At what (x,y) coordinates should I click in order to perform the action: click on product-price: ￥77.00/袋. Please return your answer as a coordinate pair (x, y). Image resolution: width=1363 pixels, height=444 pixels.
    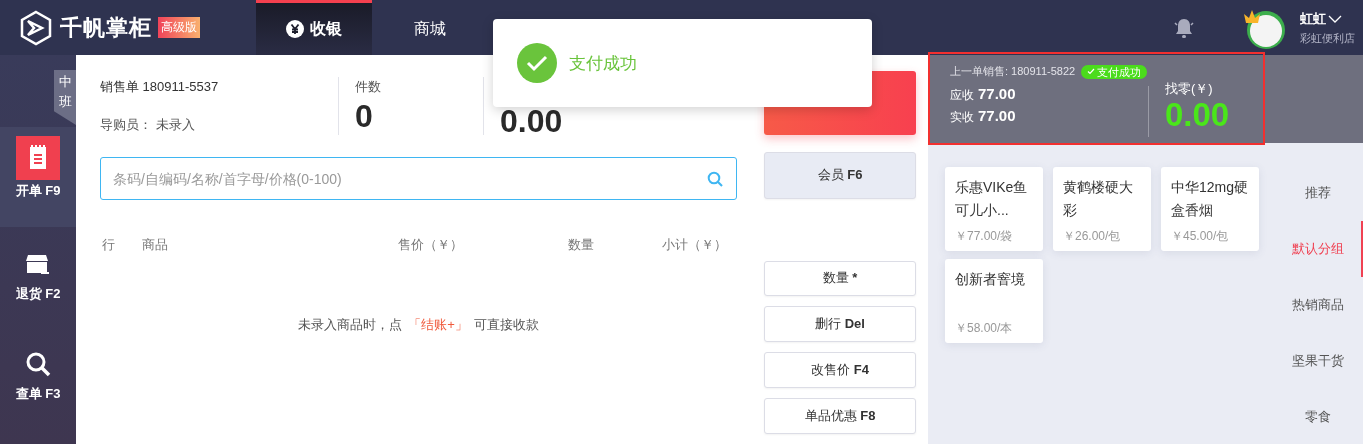
    Looking at the image, I should click on (984, 236).